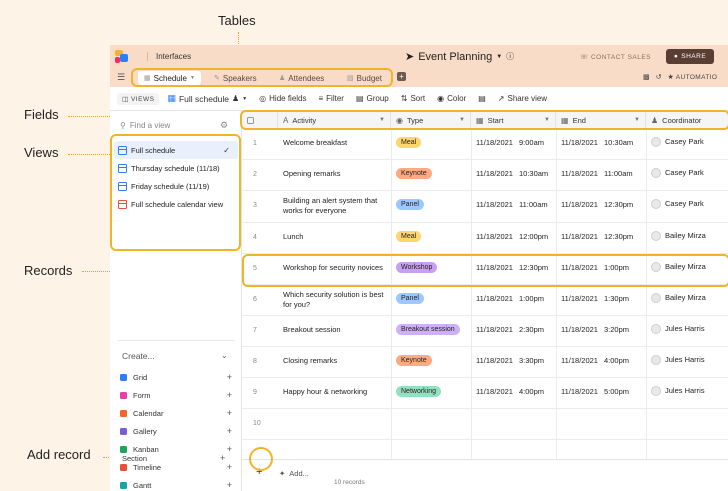 The width and height of the screenshot is (728, 491). I want to click on start-cell: 11/18/2021 1:00pm, so click(513, 294).